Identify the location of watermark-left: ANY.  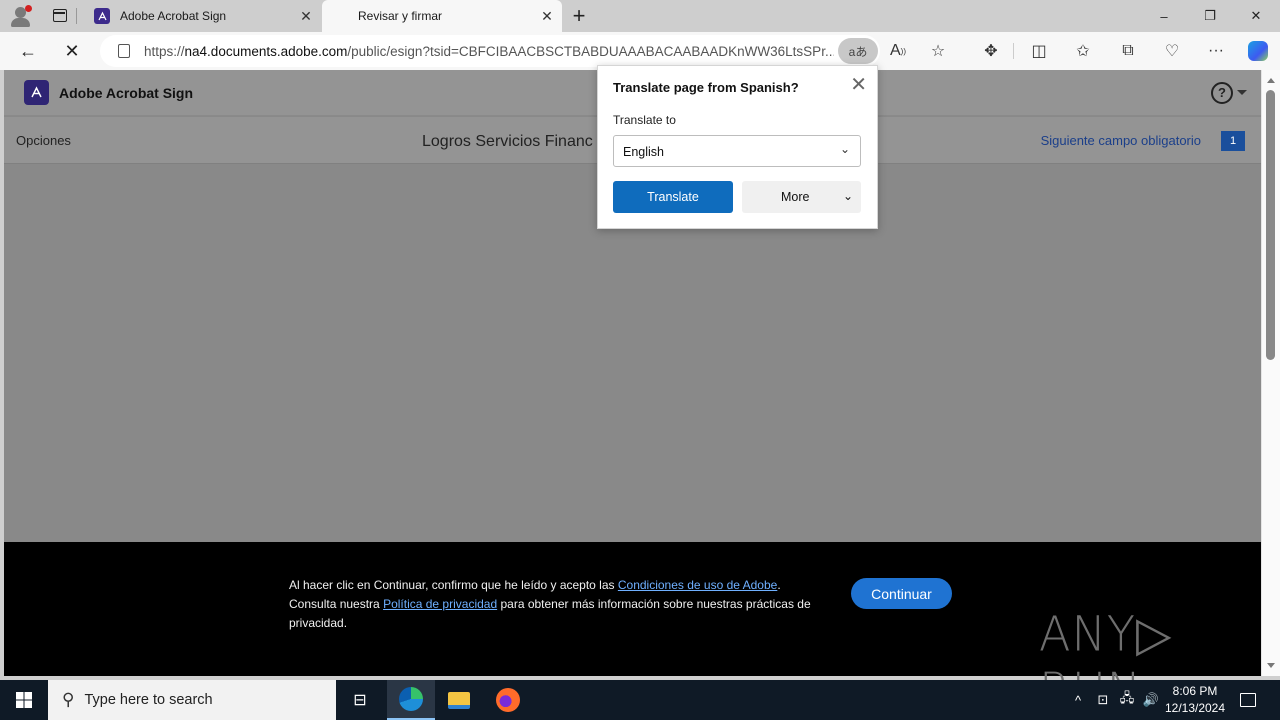
(1087, 633).